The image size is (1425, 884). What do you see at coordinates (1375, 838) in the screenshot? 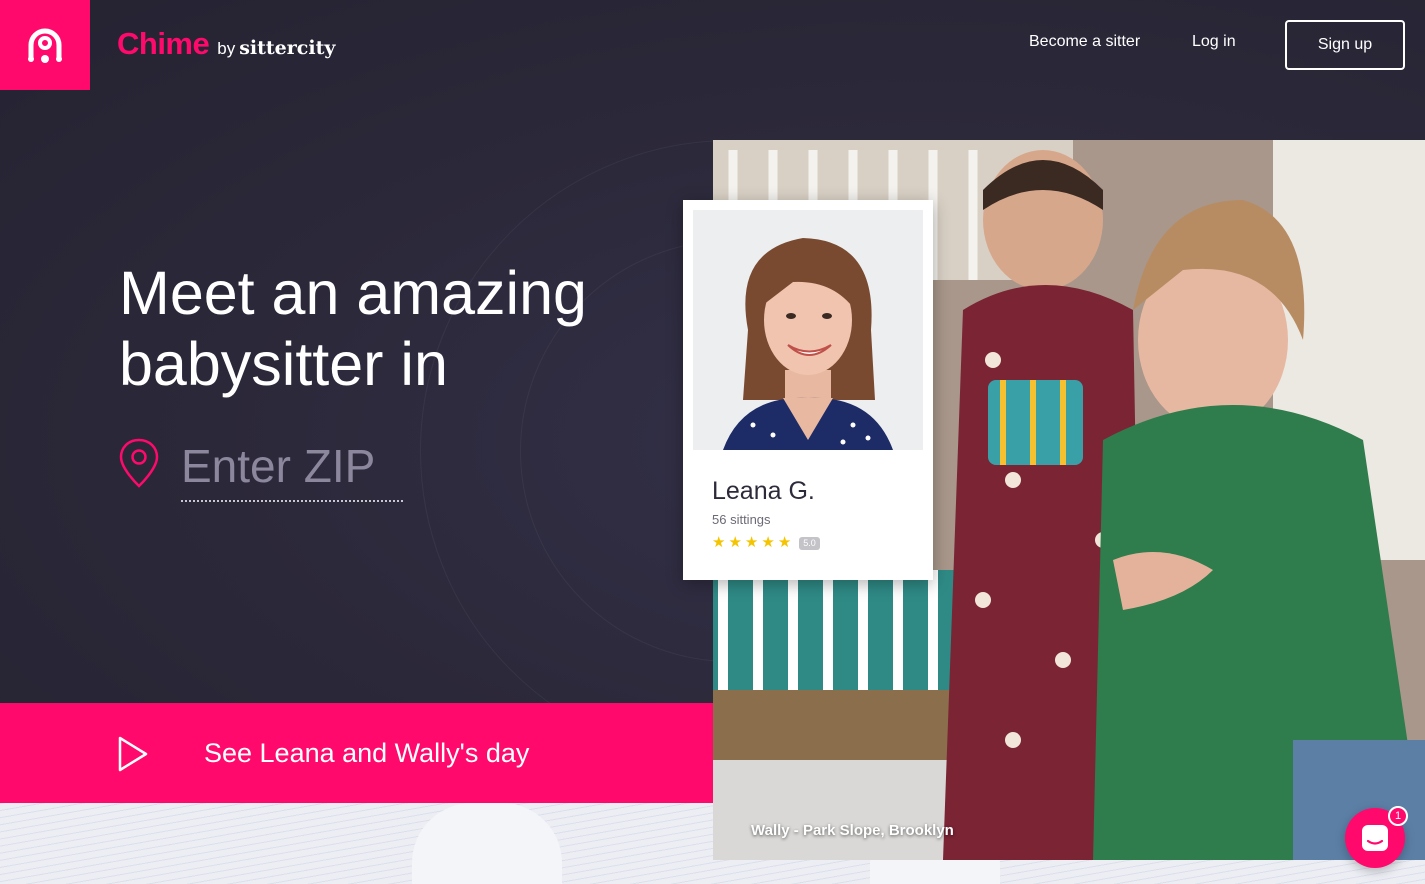
I see `chat-icon` at bounding box center [1375, 838].